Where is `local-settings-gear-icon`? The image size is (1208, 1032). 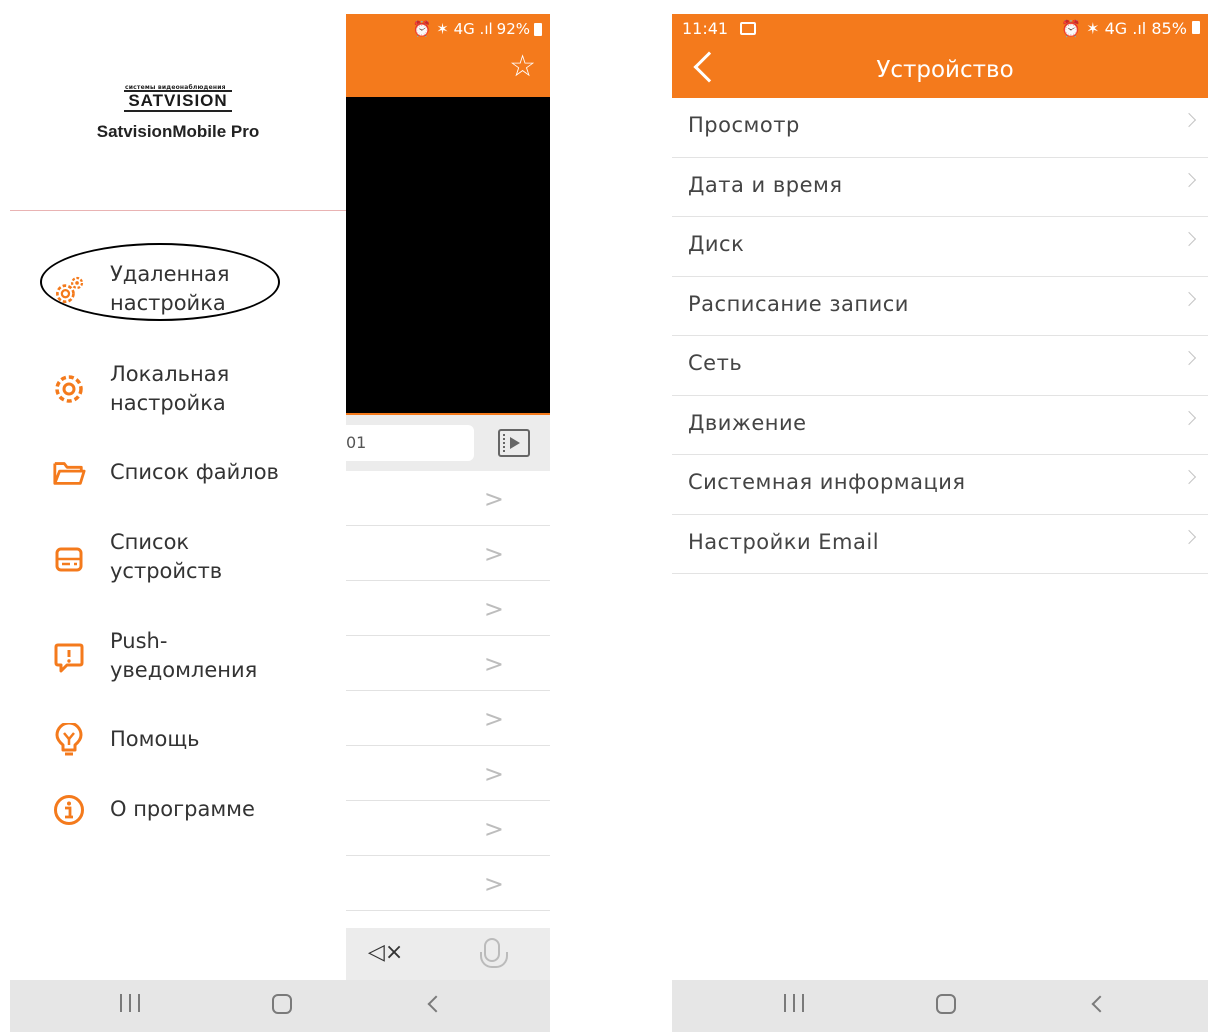 local-settings-gear-icon is located at coordinates (69, 389).